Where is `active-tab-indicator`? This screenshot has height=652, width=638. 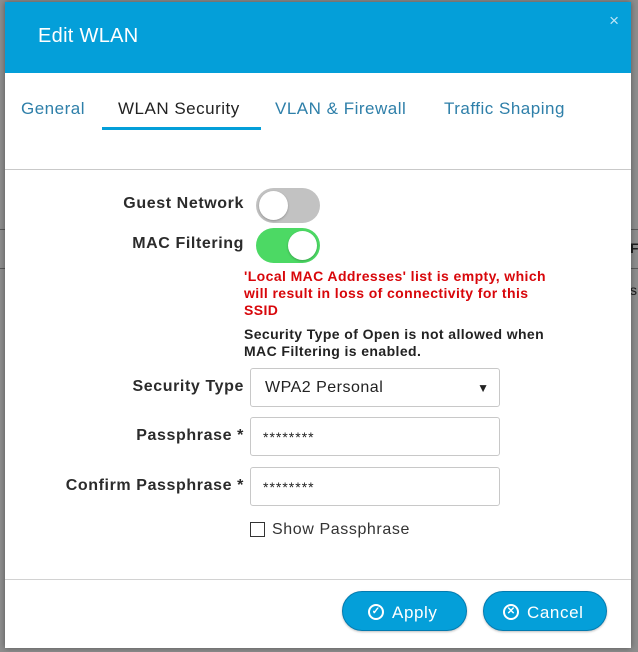
active-tab-indicator is located at coordinates (181, 128).